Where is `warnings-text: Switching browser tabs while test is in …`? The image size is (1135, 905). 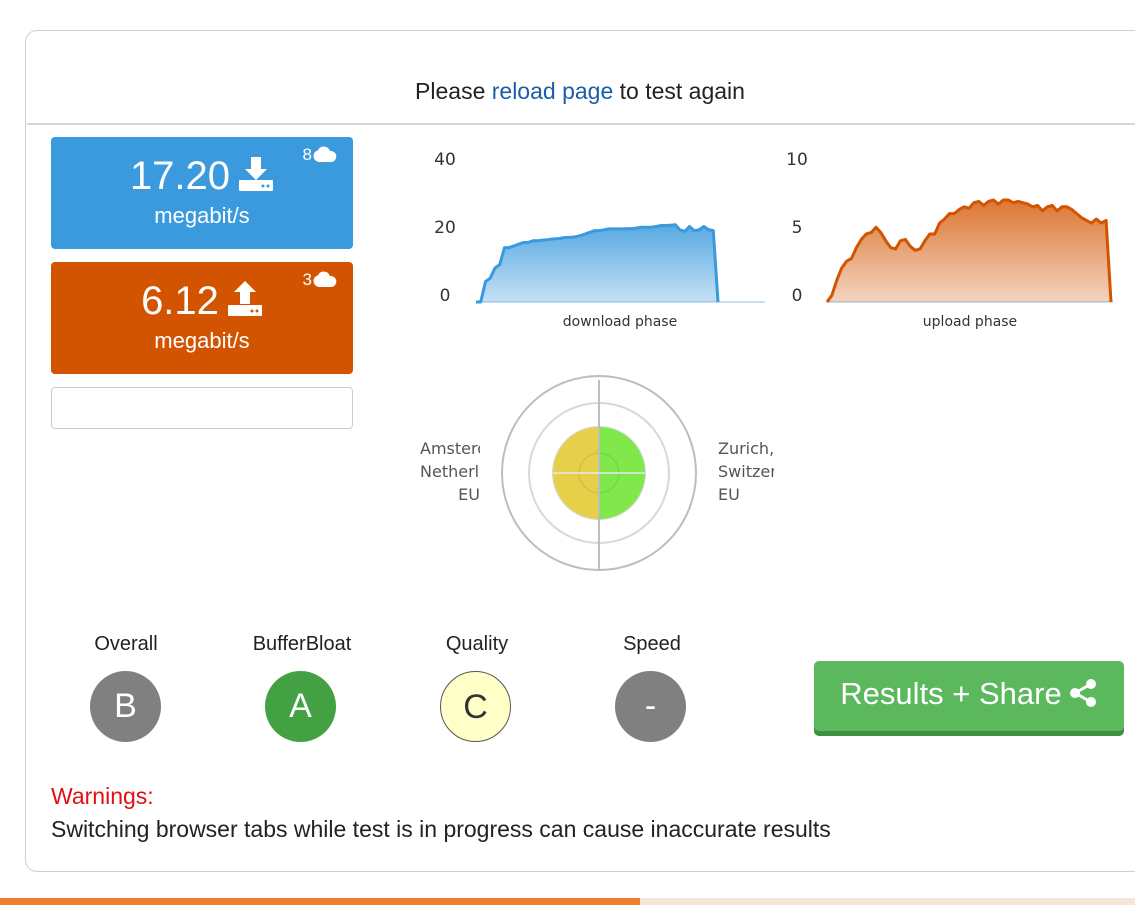
warnings-text: Switching browser tabs while test is in … is located at coordinates (441, 829).